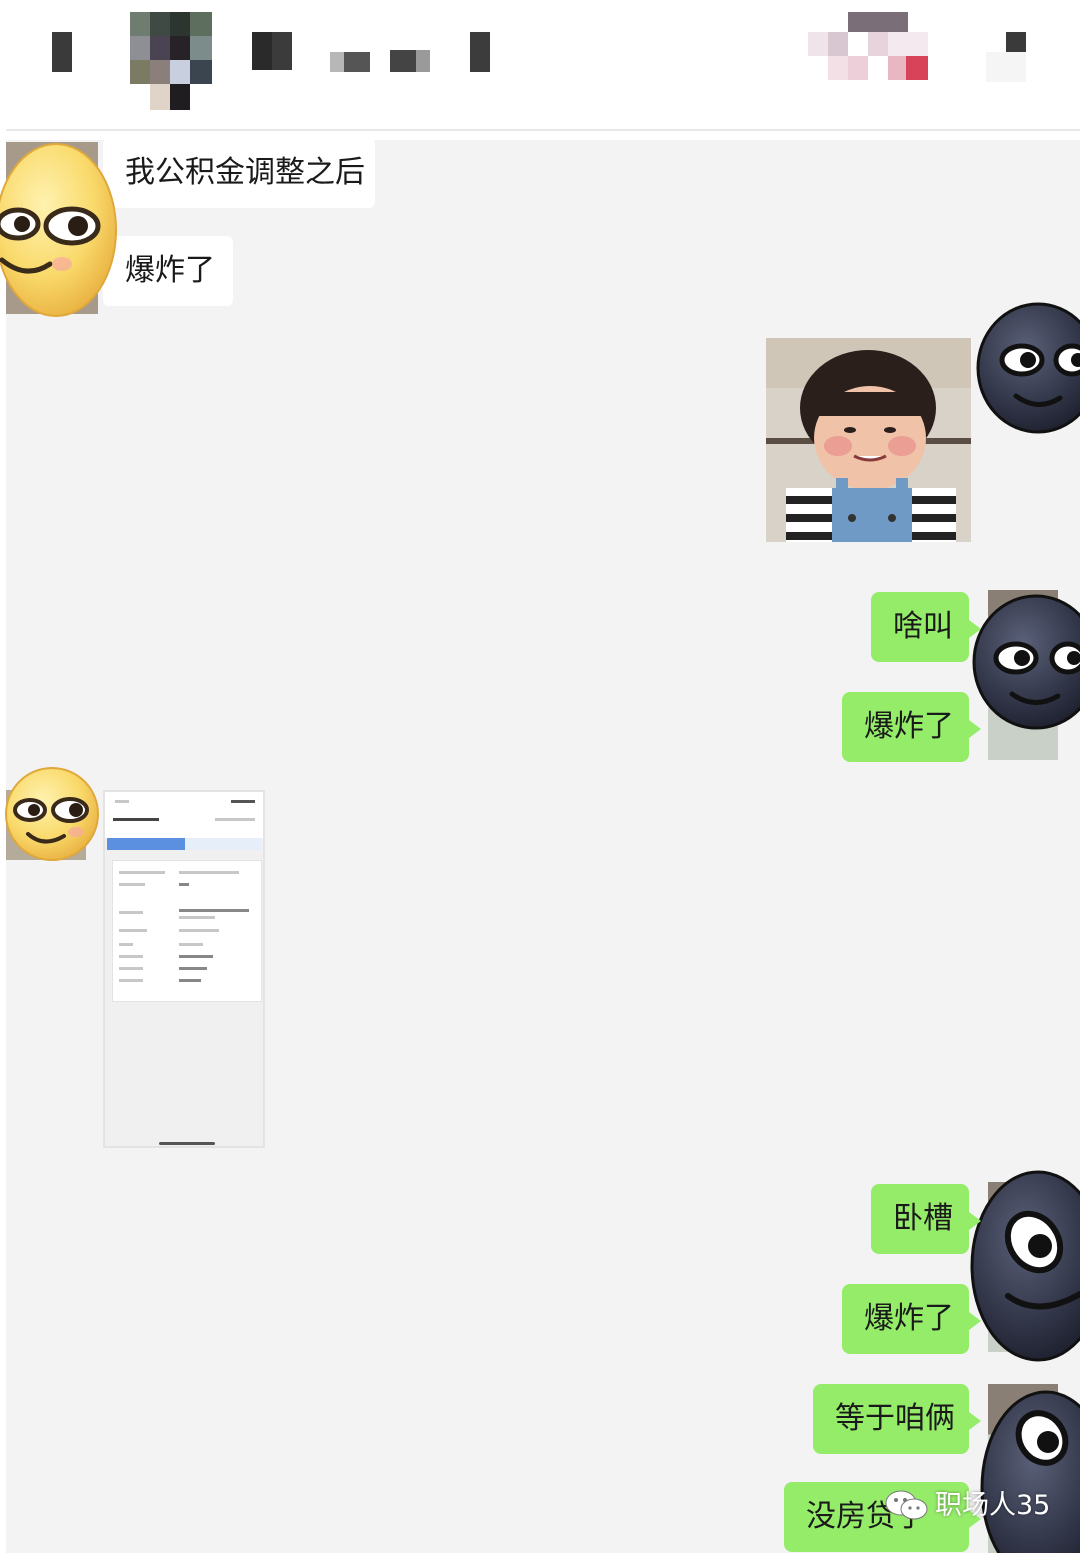 This screenshot has width=1080, height=1553. I want to click on contact-info-pixelated, so click(878, 51).